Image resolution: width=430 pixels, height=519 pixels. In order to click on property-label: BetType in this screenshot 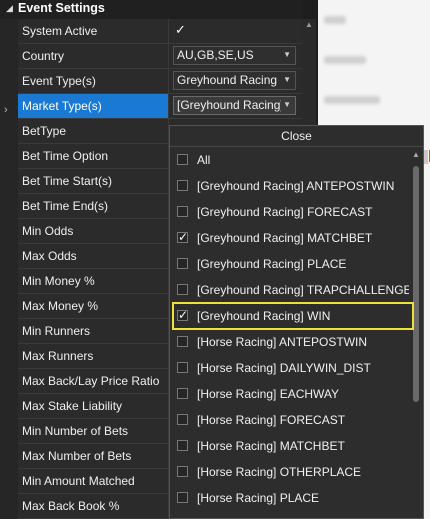, I will do `click(93, 131)`.